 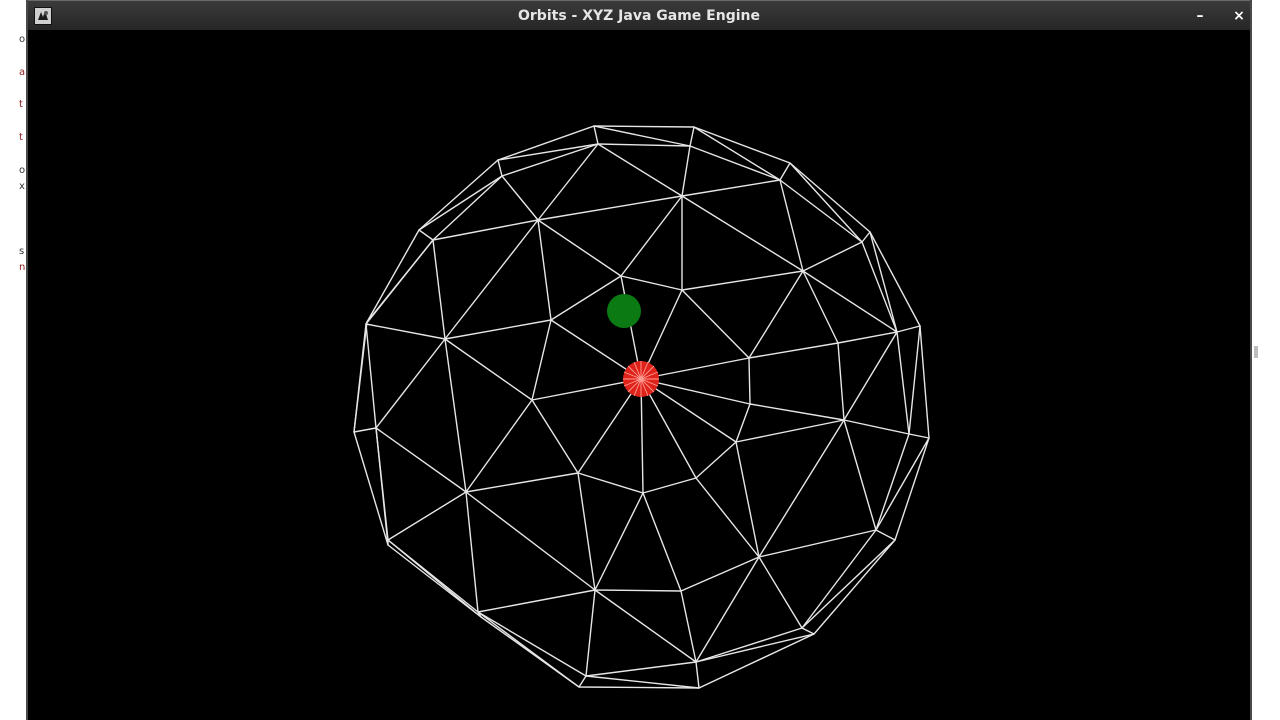 I want to click on sun-wireframe, so click(x=641, y=379).